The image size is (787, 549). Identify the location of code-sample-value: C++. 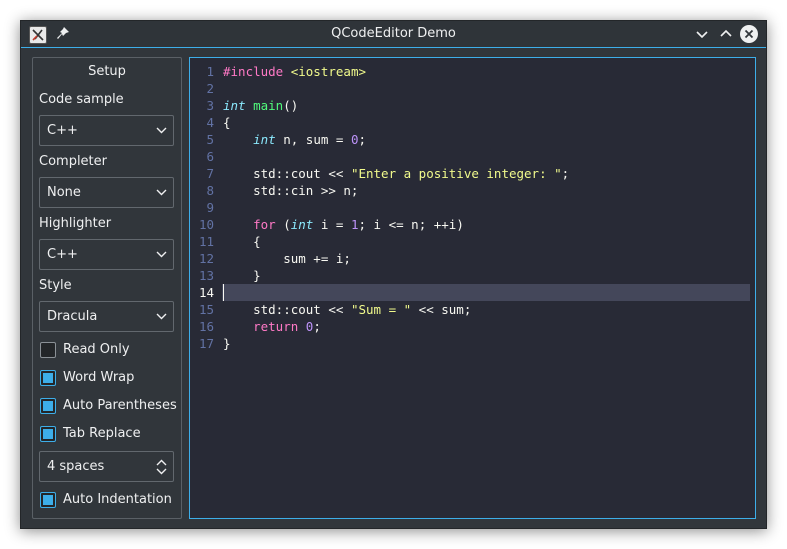
(62, 130).